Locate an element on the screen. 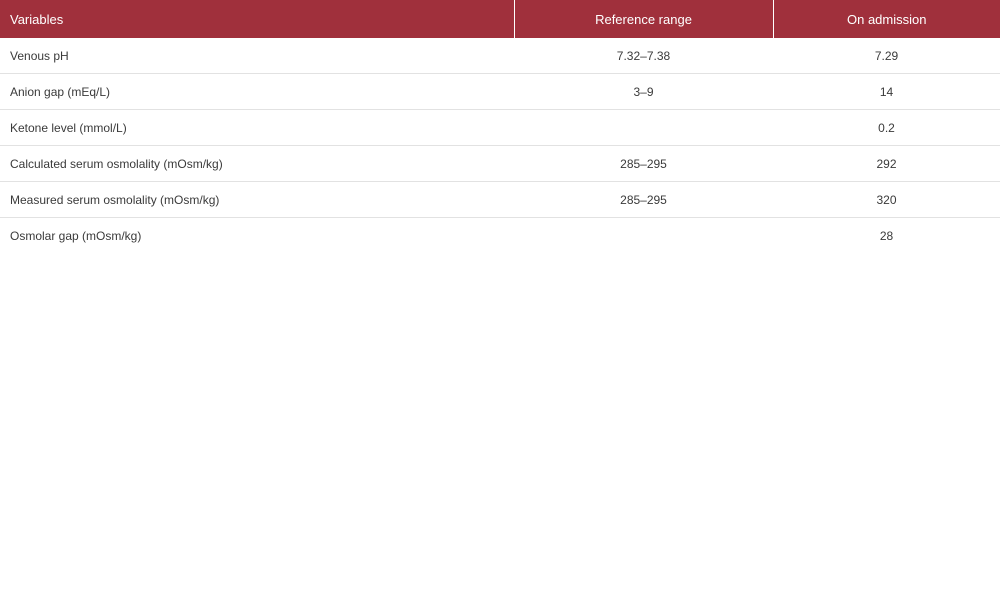  table-row: Venous pH 7.32–7.38 7.29 is located at coordinates (500, 56).